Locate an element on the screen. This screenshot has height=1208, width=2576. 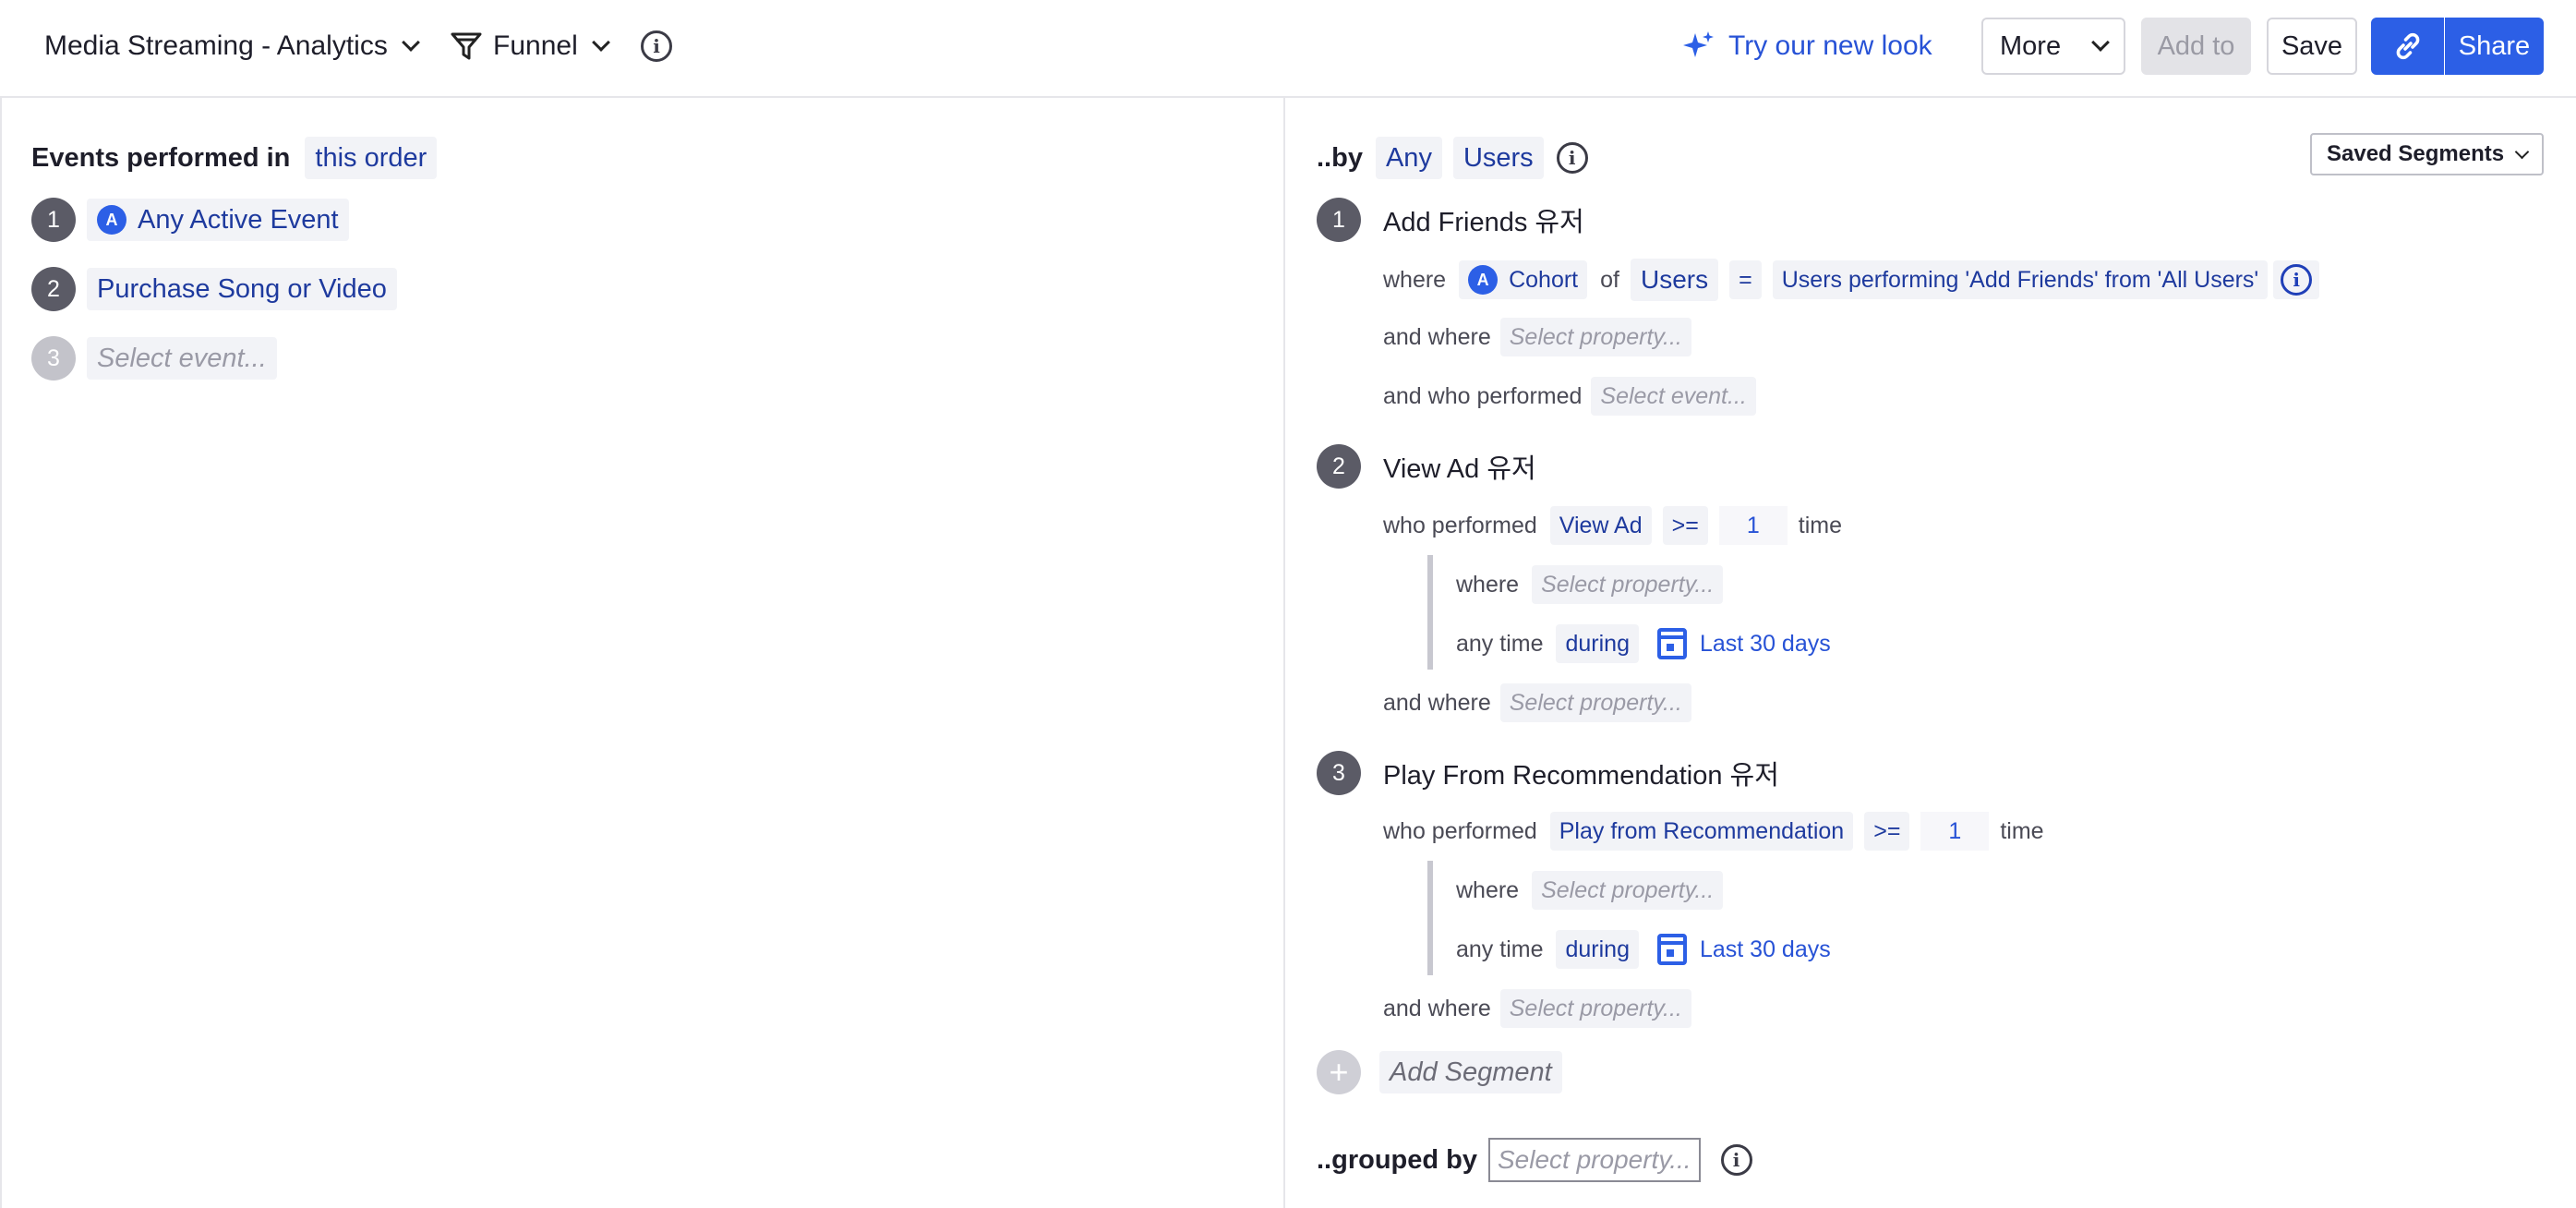
saved-segments-button: Saved Segments is located at coordinates (2427, 154).